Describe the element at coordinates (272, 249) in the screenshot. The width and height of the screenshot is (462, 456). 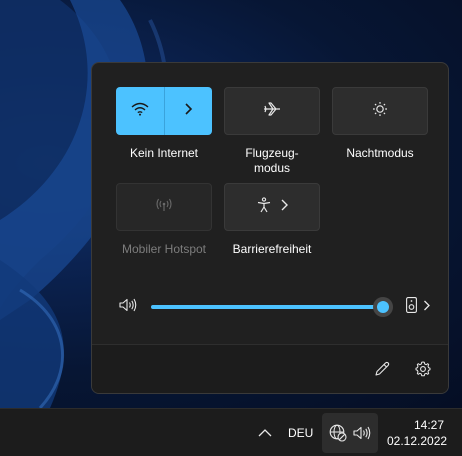
I see `accessibility-label: Barrierefreiheit` at that location.